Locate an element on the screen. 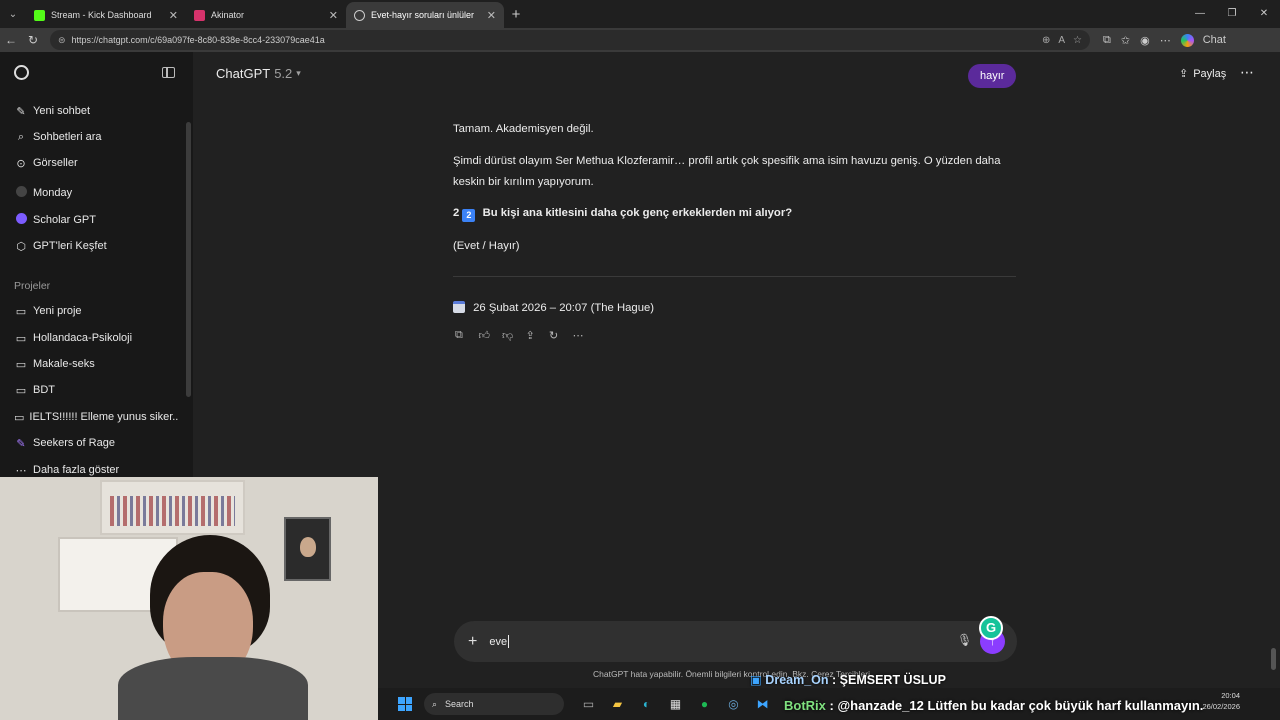 The width and height of the screenshot is (1280, 720). project-item: ▭ BDT is located at coordinates (96, 390).